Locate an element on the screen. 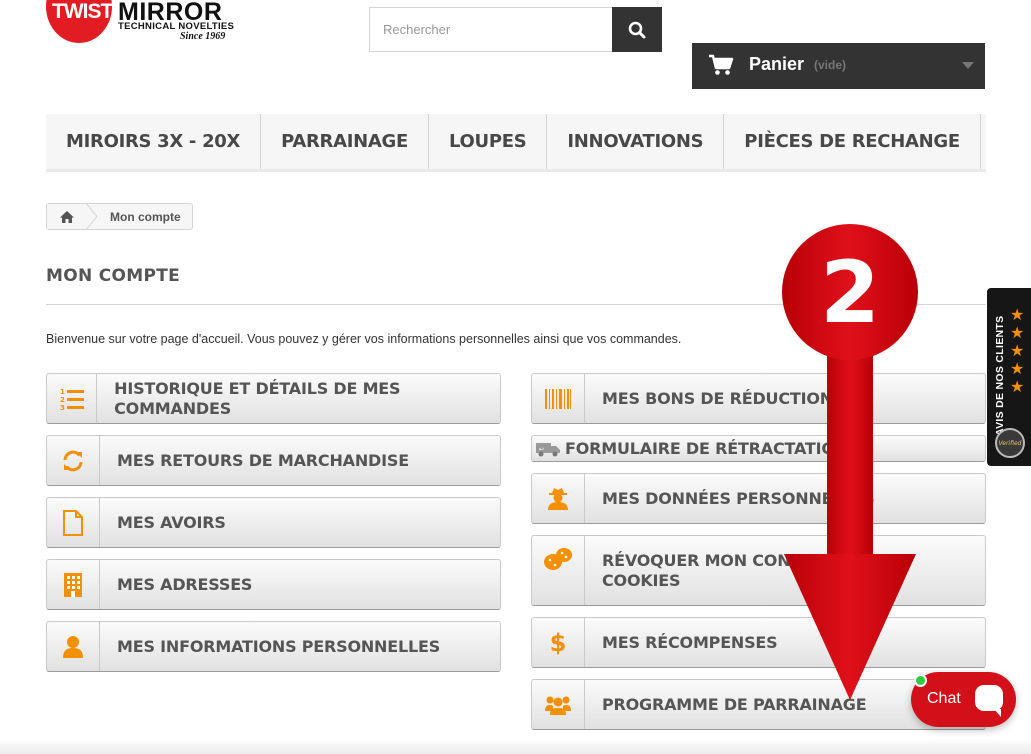 The height and width of the screenshot is (754, 1031). user-icon is located at coordinates (73, 646).